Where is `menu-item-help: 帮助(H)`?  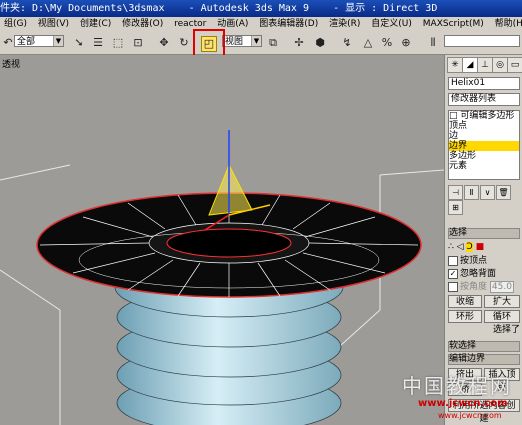
menu-item-help: 帮助(H) is located at coordinates (506, 24).